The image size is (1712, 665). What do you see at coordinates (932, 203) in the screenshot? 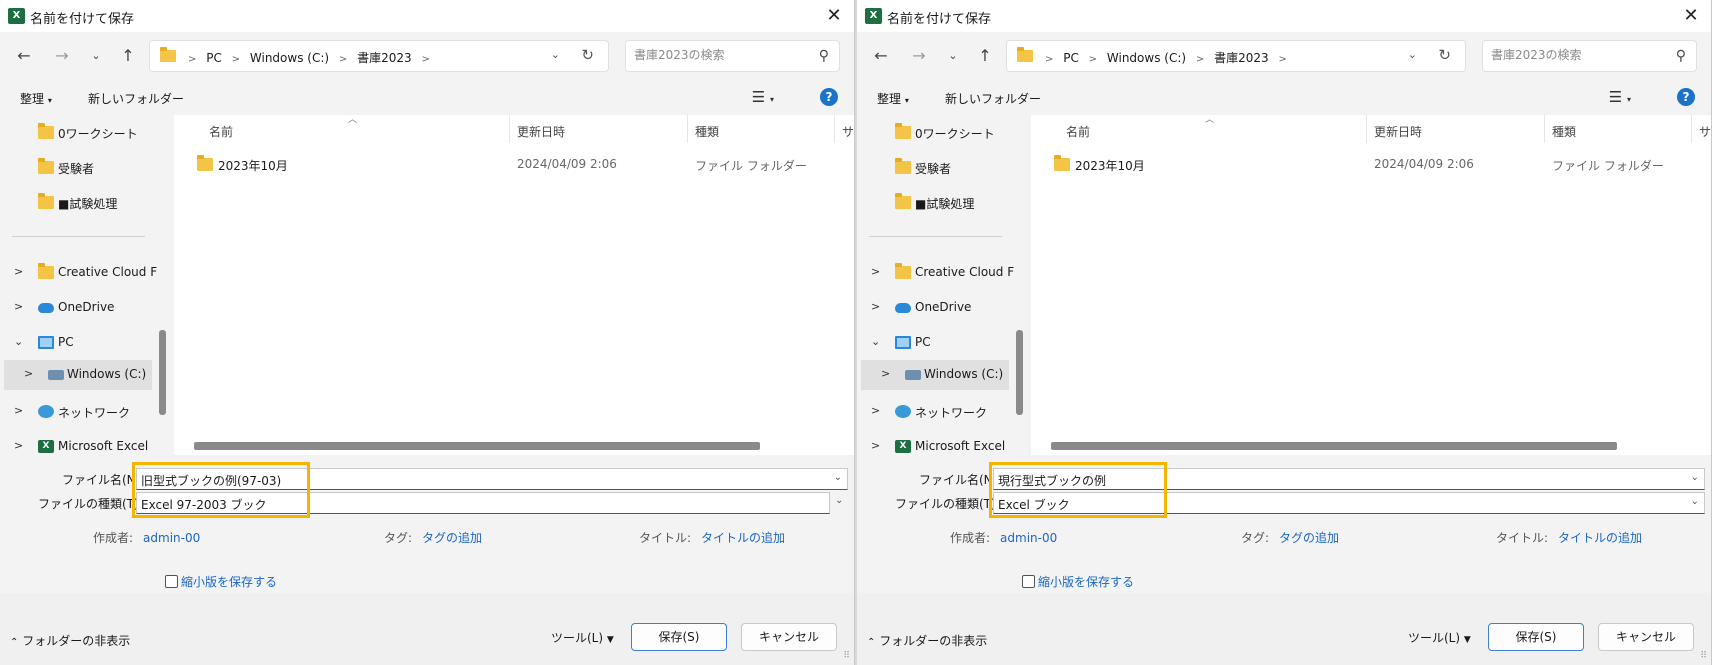
I see `sidebar-item-exam-processing: ■試験処理` at bounding box center [932, 203].